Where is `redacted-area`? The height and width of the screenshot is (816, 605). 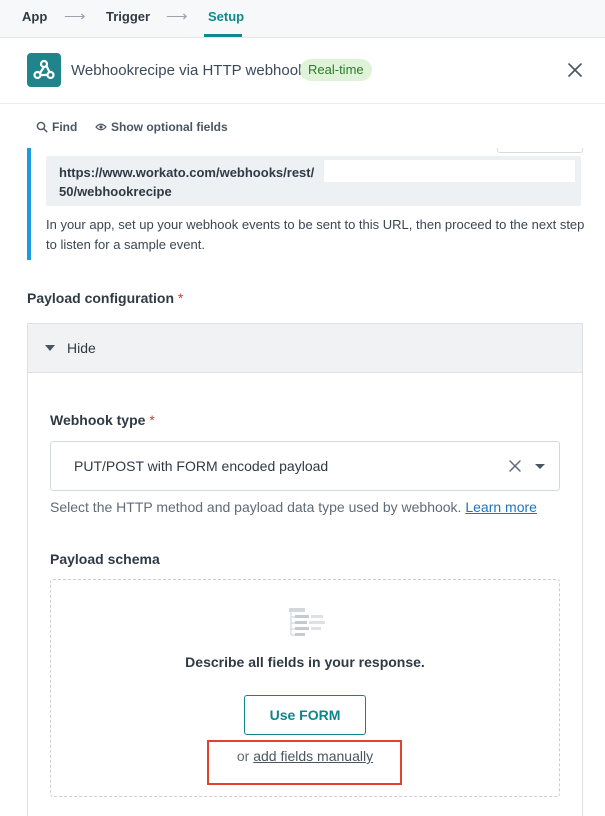
redacted-area is located at coordinates (449, 171).